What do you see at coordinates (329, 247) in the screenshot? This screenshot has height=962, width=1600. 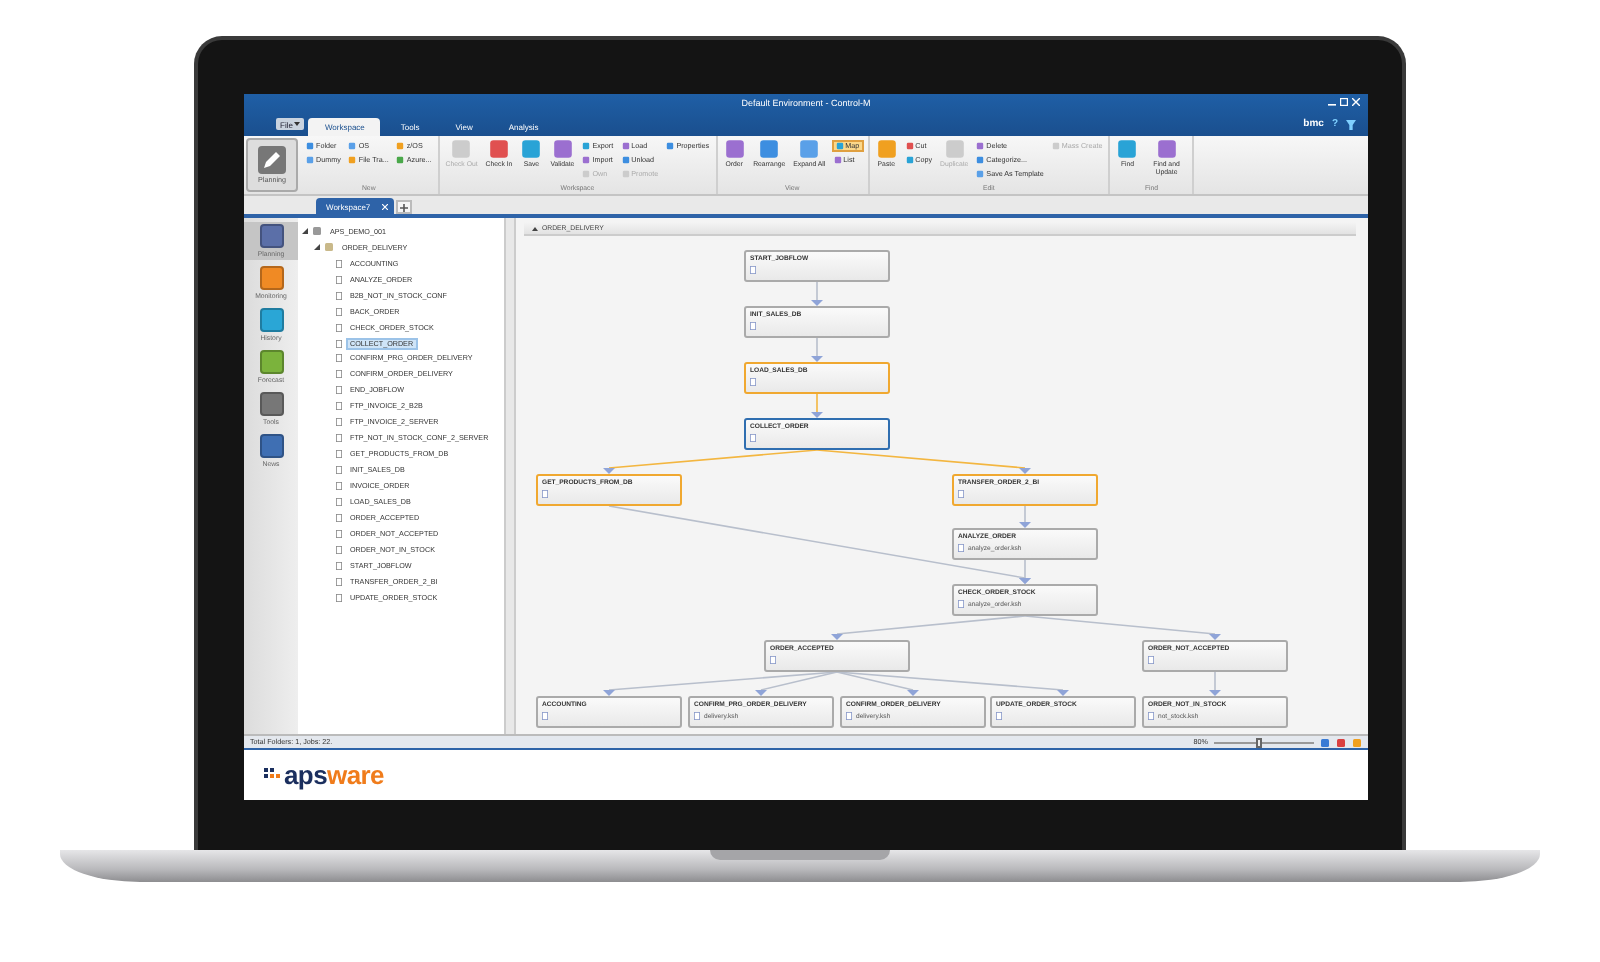 I see `folder-icon` at bounding box center [329, 247].